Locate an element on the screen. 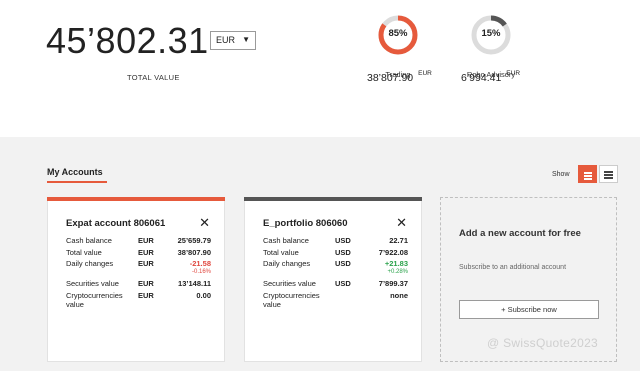 This screenshot has width=640, height=371. detail-row: Cryptocurrencies value EUR 0.00 is located at coordinates (138, 301).